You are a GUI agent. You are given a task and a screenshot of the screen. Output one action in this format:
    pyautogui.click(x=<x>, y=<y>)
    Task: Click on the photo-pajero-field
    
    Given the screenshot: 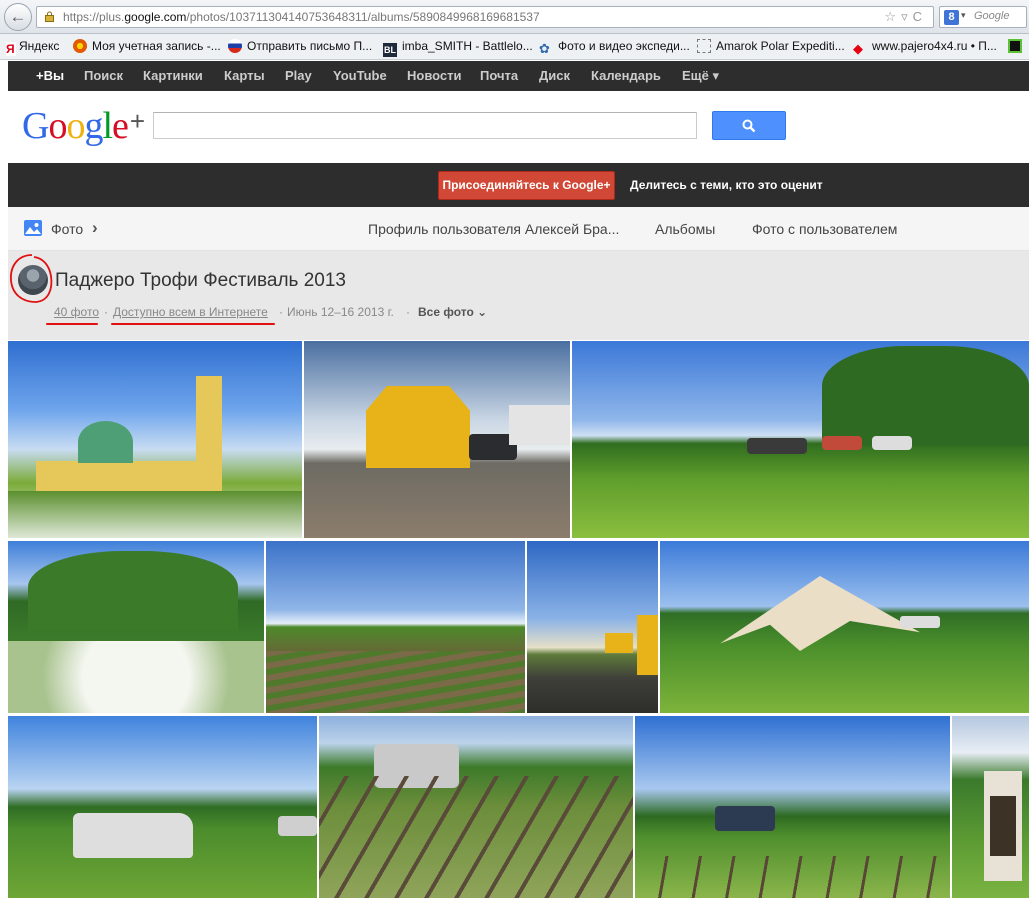 What is the action you would take?
    pyautogui.click(x=162, y=807)
    